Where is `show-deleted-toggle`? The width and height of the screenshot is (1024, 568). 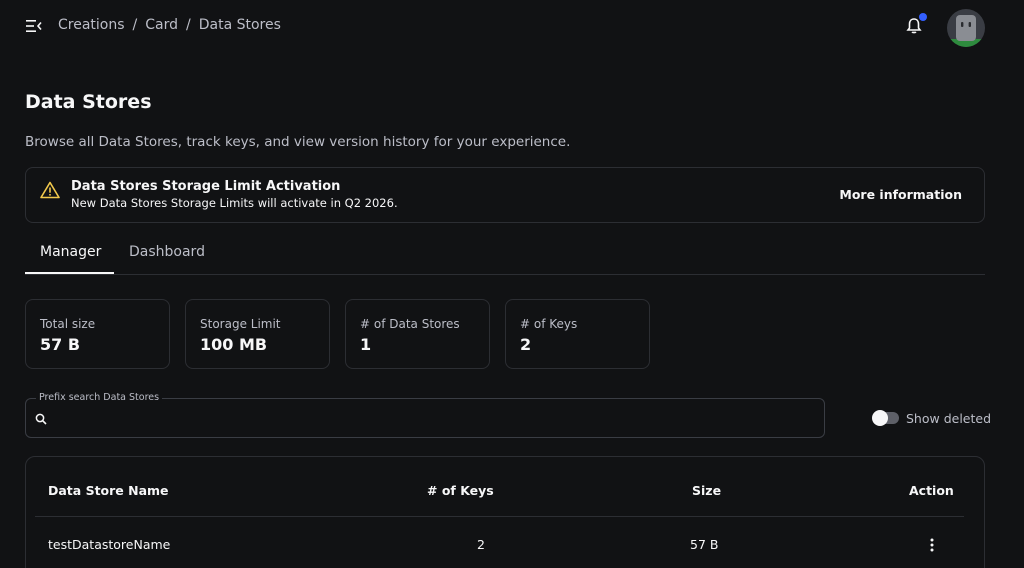
show-deleted-toggle is located at coordinates (885, 418).